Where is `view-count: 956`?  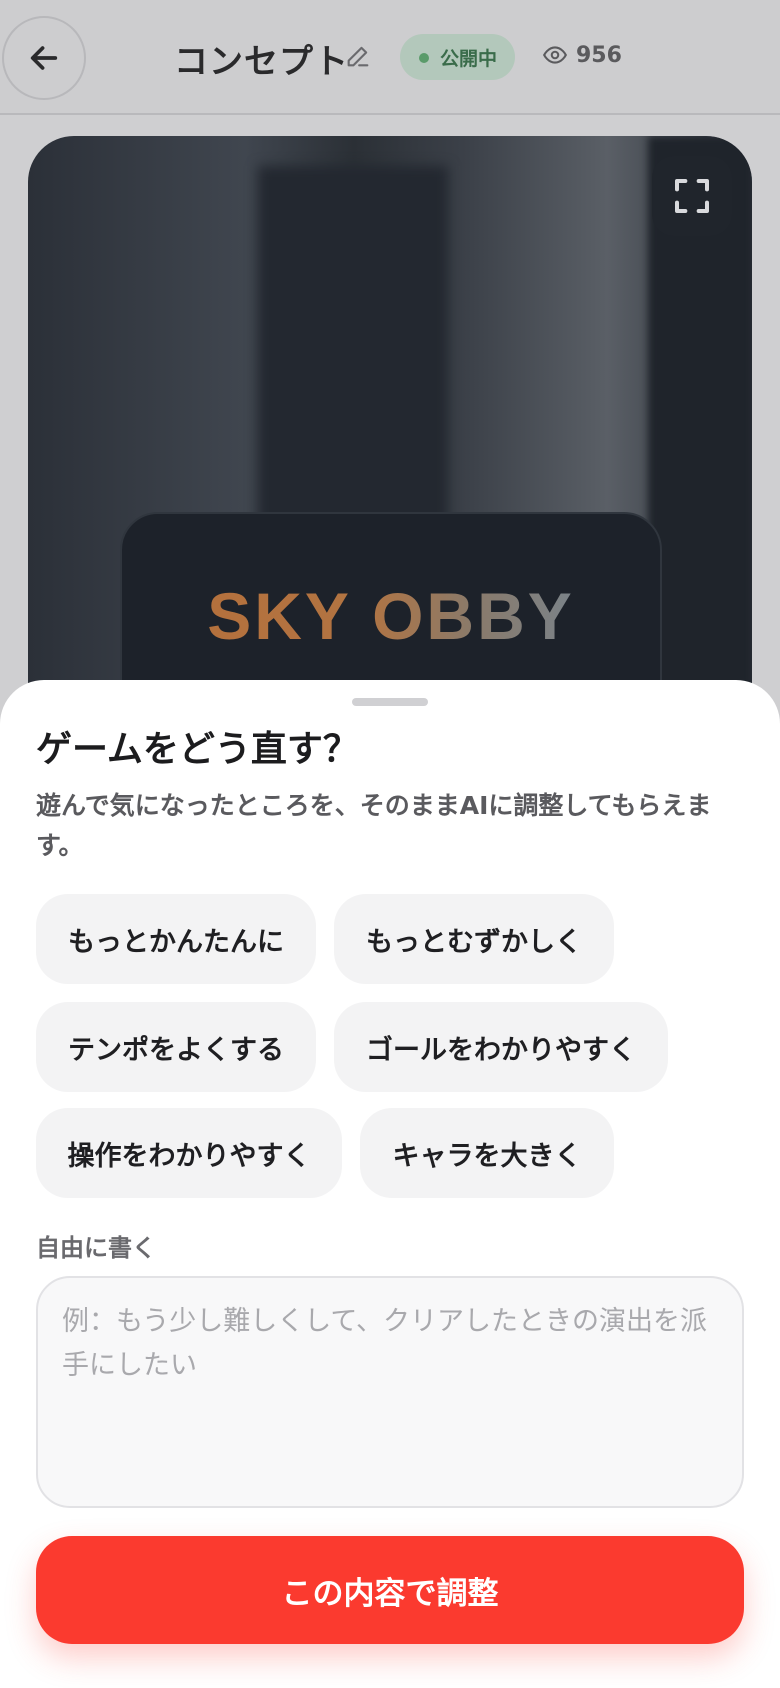
view-count: 956 is located at coordinates (582, 55).